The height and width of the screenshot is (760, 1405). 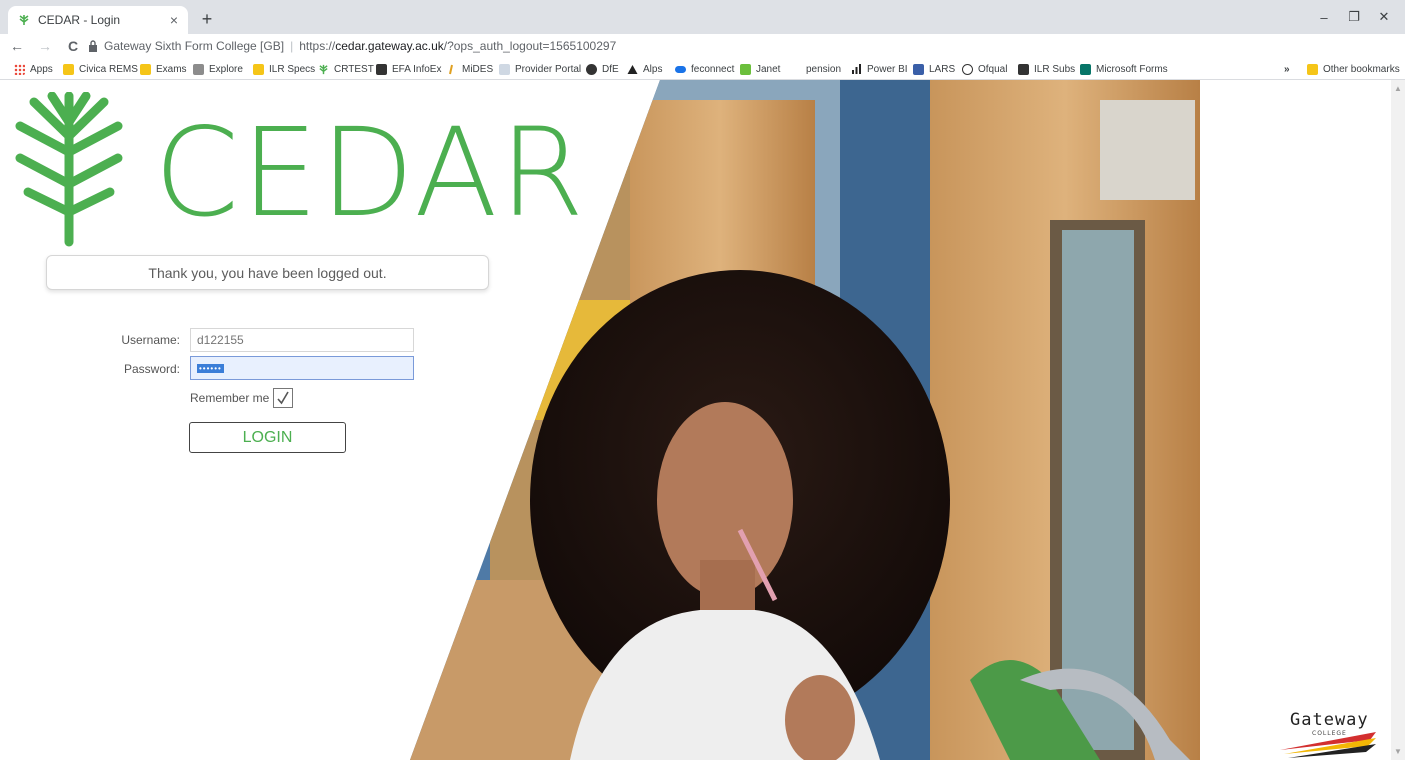 What do you see at coordinates (17, 46) in the screenshot?
I see `back-button: ←` at bounding box center [17, 46].